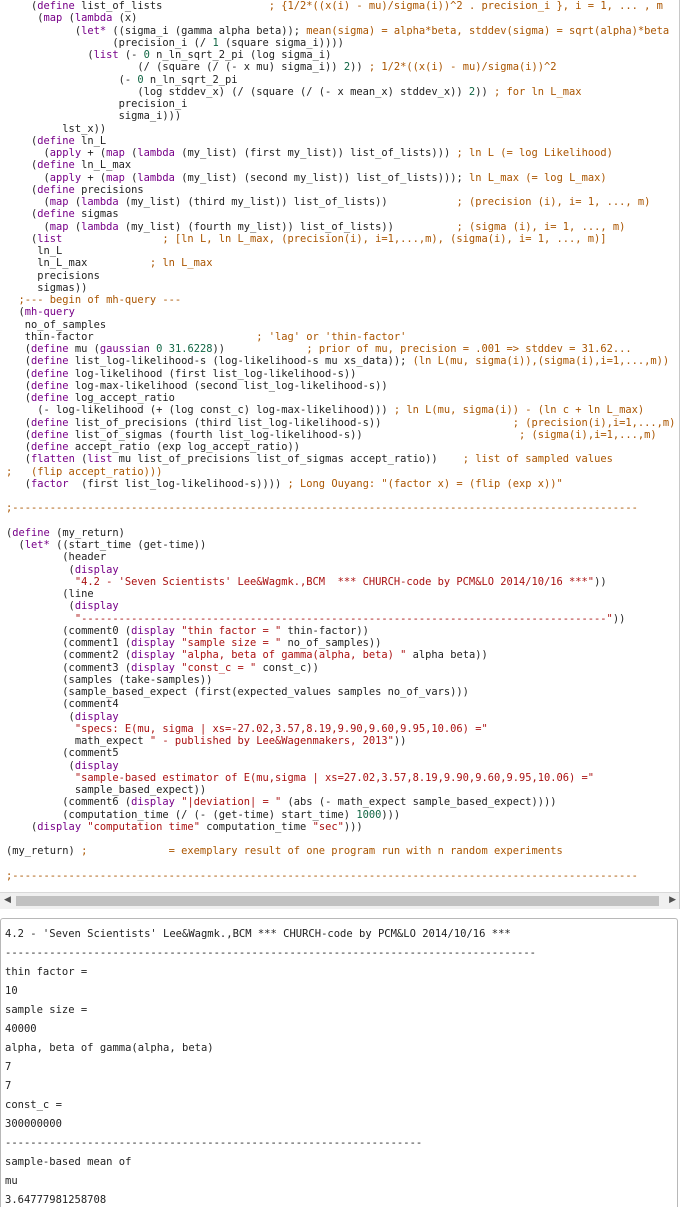  What do you see at coordinates (231, 643) in the screenshot?
I see `code-token: "sample size = "` at bounding box center [231, 643].